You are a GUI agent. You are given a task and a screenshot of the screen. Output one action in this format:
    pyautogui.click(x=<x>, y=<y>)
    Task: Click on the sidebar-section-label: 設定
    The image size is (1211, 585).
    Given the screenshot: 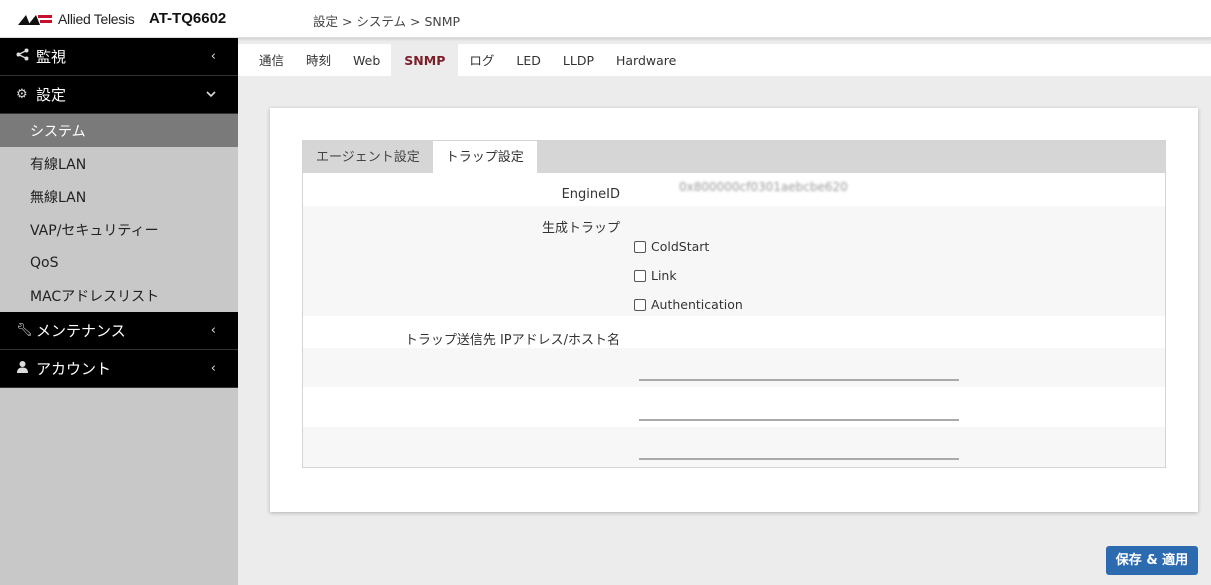 What is the action you would take?
    pyautogui.click(x=51, y=95)
    